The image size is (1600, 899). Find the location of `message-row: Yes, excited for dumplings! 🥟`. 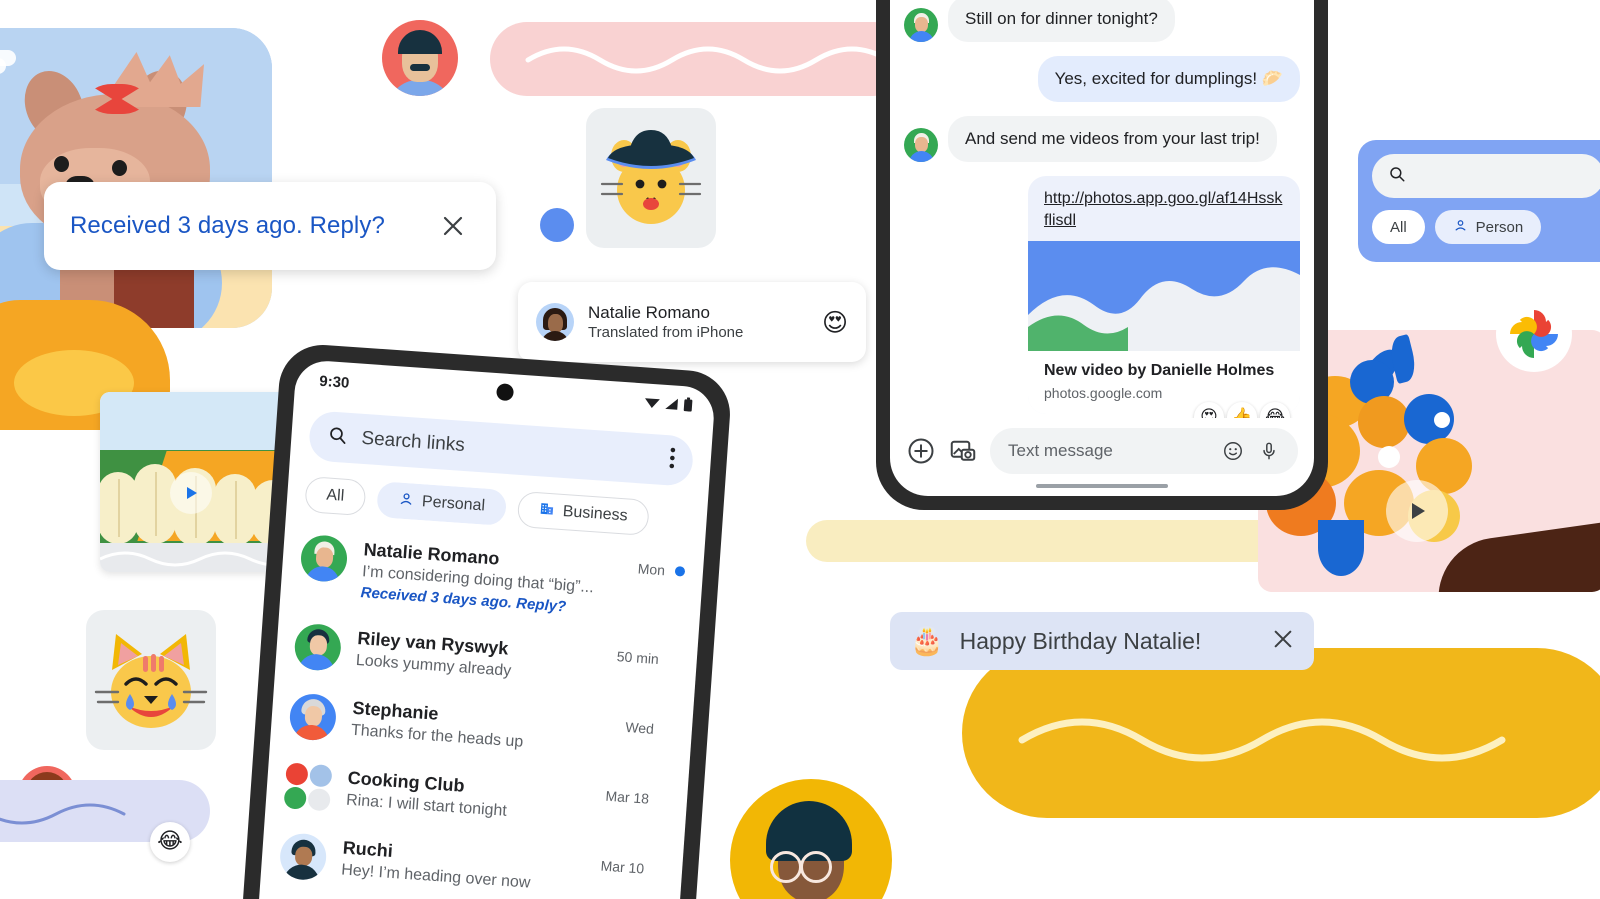

message-row: Yes, excited for dumplings! 🥟 is located at coordinates (1102, 79).